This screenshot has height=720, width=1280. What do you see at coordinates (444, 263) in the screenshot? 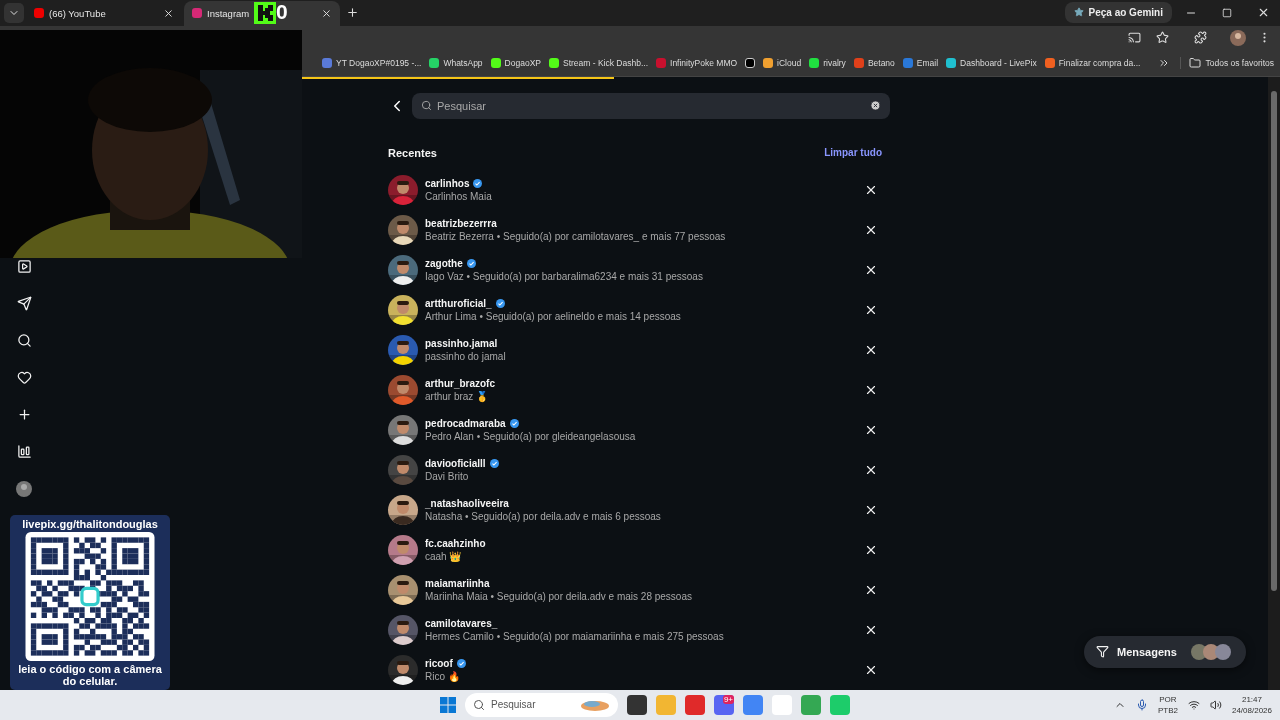
I see `username: zagothe` at bounding box center [444, 263].